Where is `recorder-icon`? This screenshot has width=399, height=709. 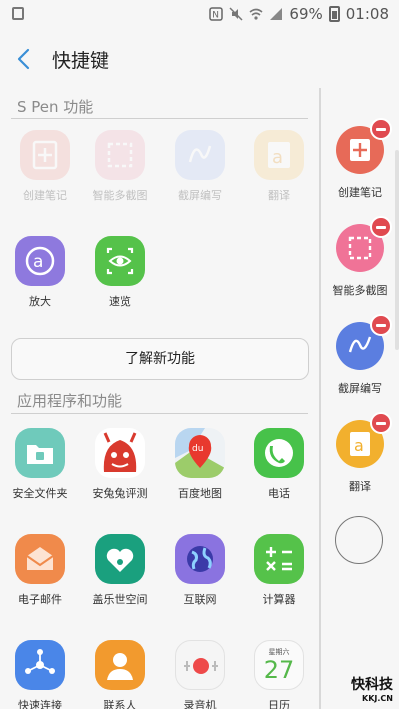
recorder-icon is located at coordinates (200, 665).